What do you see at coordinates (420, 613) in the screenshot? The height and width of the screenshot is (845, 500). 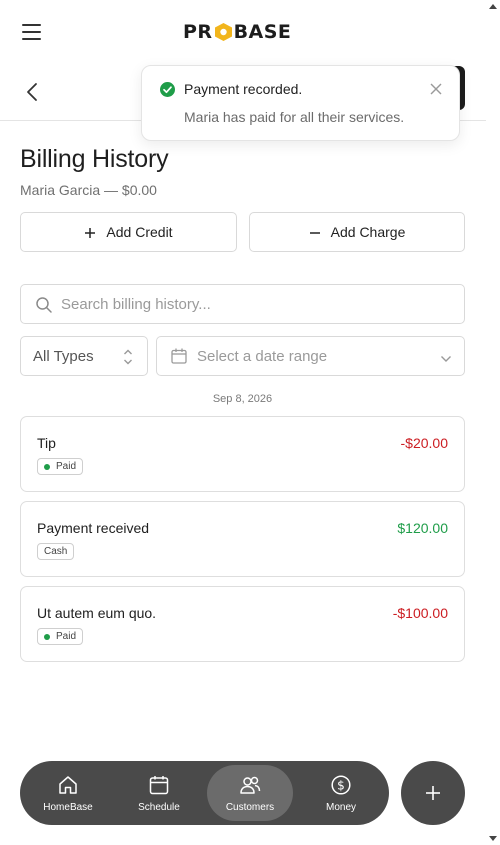 I see `history-item-amount: -$100.00` at bounding box center [420, 613].